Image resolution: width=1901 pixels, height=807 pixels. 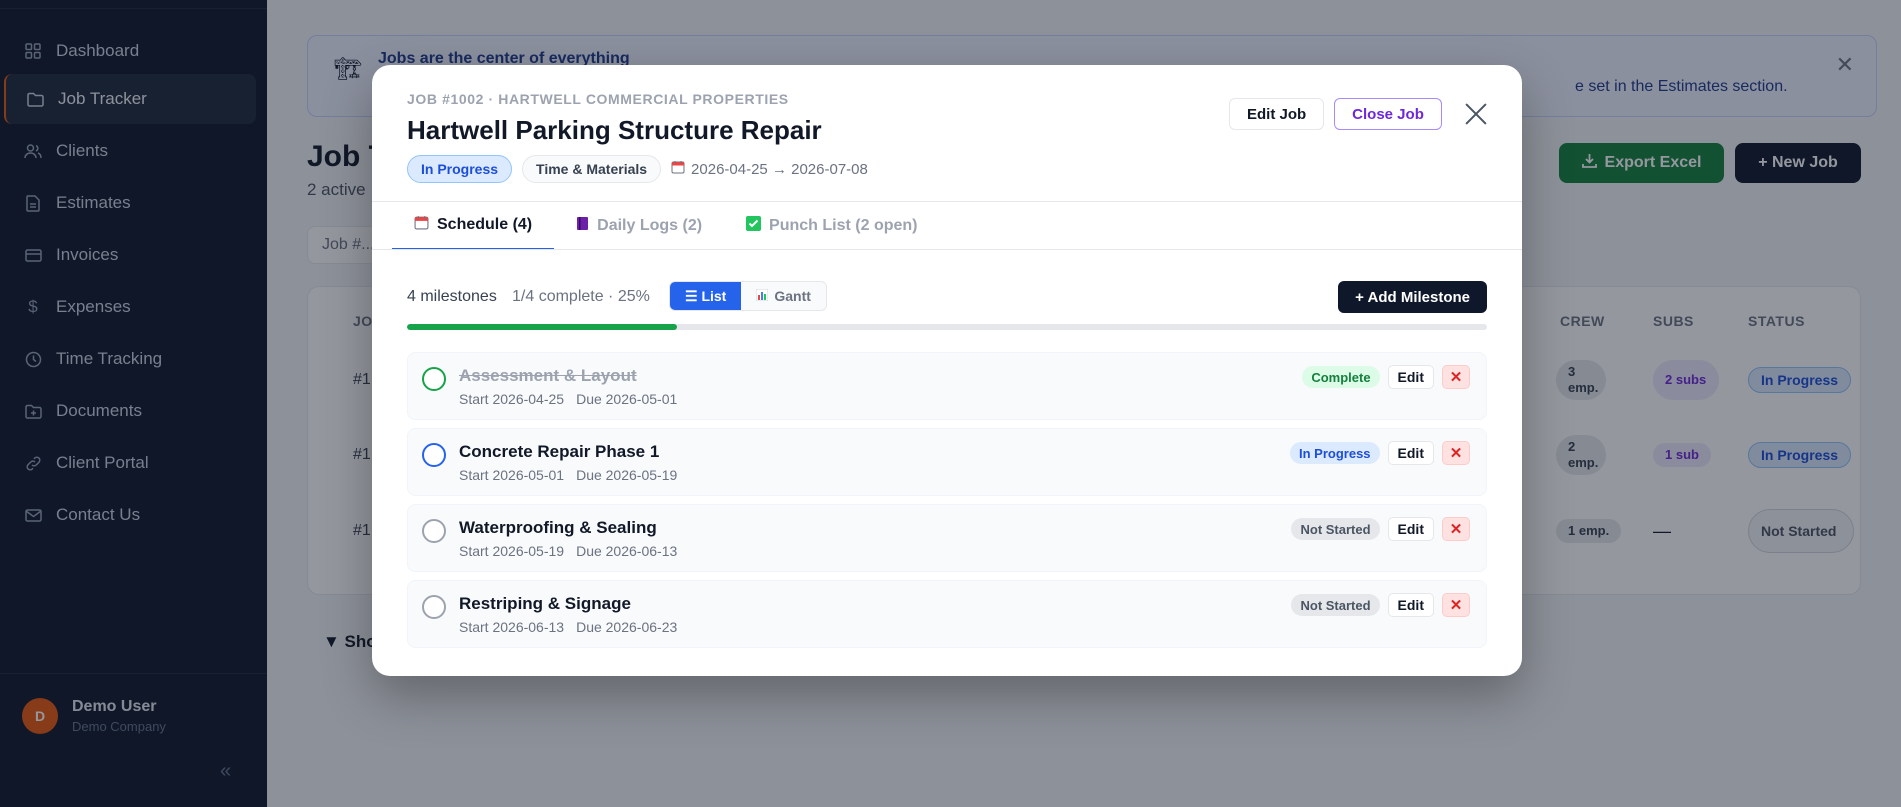 I want to click on progress-fill, so click(x=542, y=327).